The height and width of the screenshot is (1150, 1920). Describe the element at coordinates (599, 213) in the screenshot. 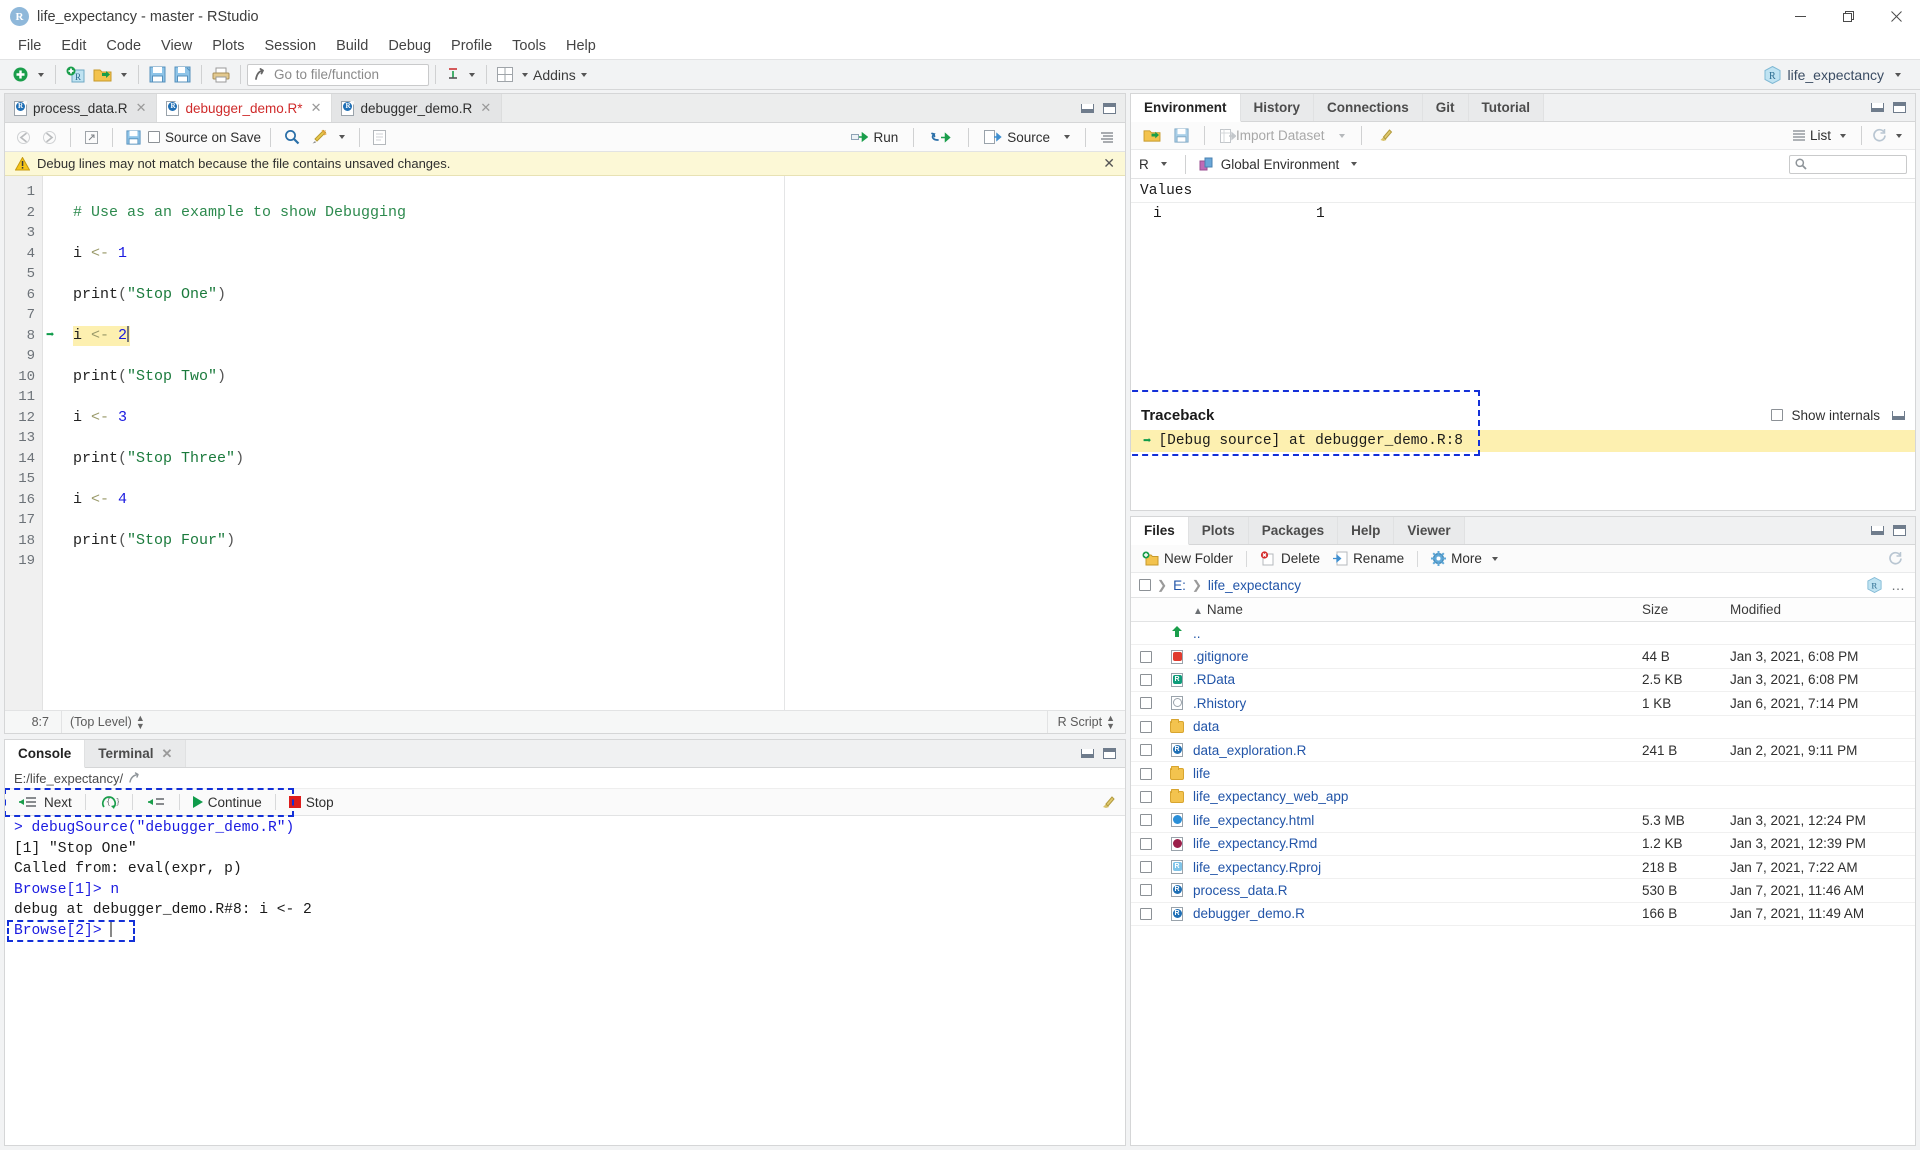

I see `code-line: # Use as an example to show Debugging` at that location.